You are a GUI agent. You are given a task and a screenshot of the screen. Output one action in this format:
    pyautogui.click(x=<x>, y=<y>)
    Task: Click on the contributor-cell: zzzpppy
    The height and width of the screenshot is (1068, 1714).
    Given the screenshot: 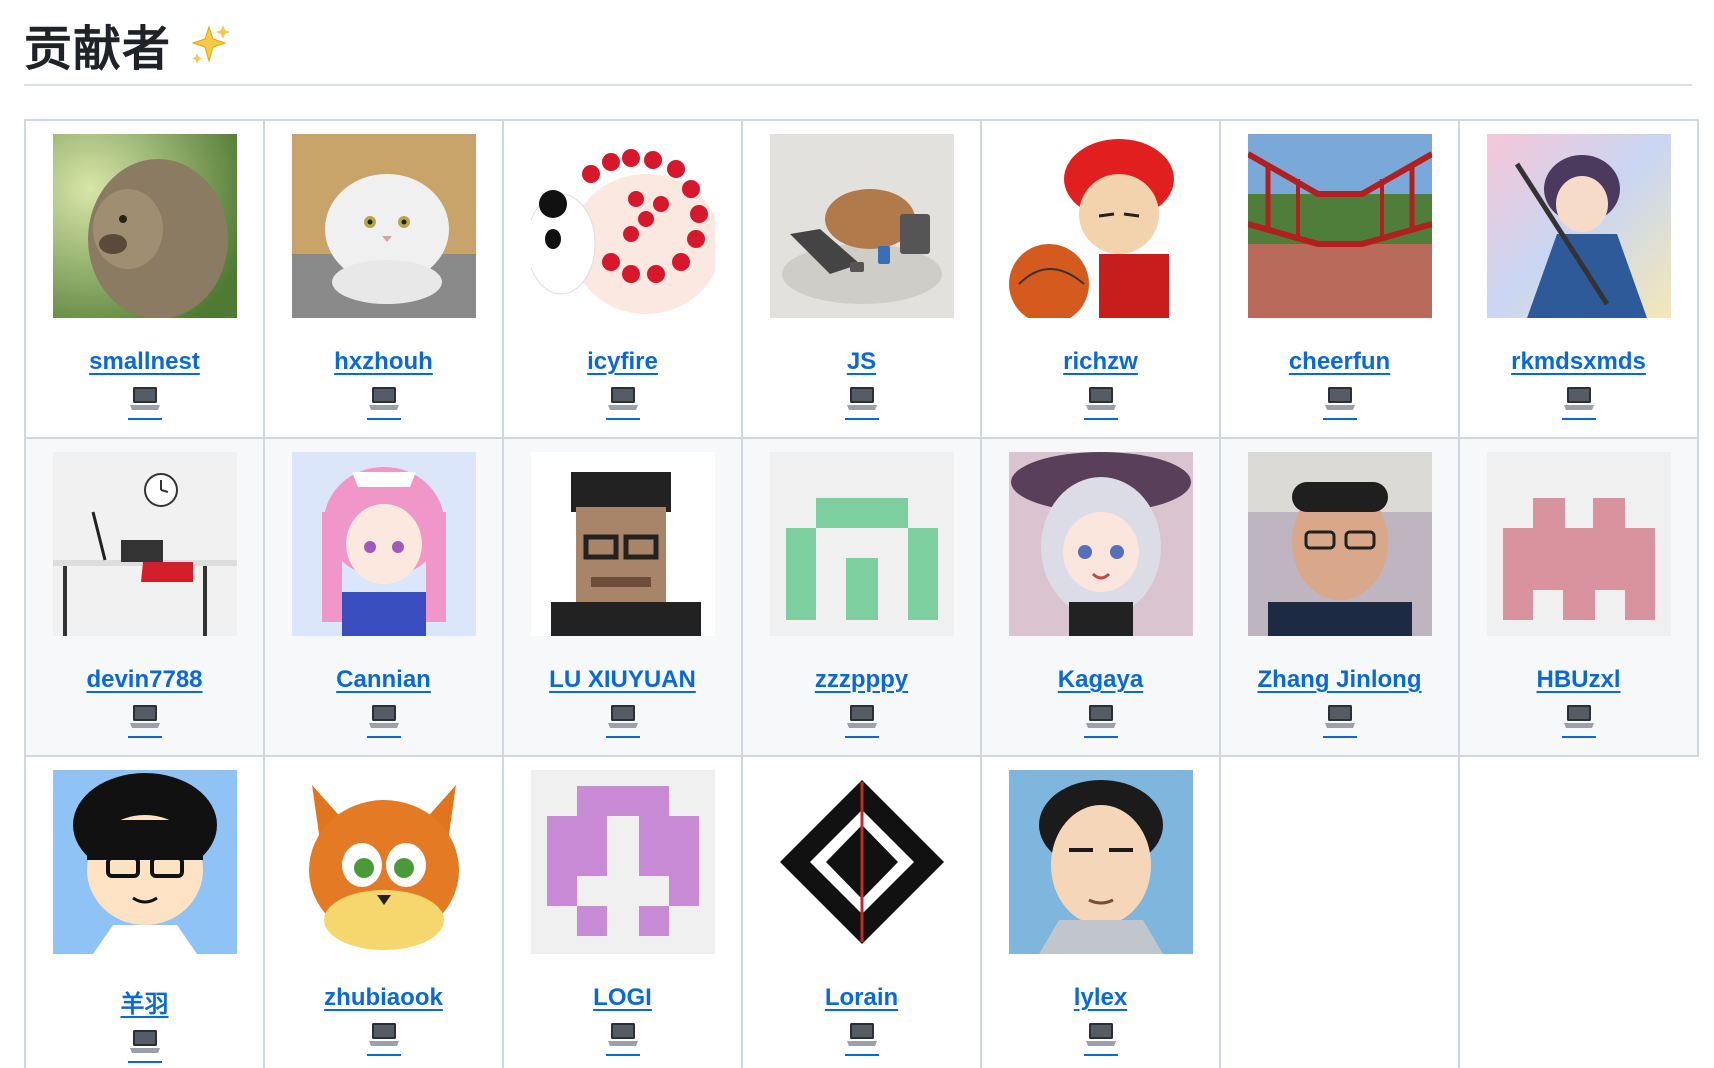 What is the action you would take?
    pyautogui.click(x=861, y=597)
    